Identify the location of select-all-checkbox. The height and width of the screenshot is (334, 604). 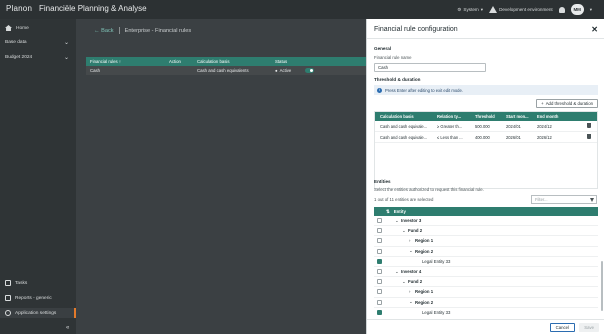
(379, 211).